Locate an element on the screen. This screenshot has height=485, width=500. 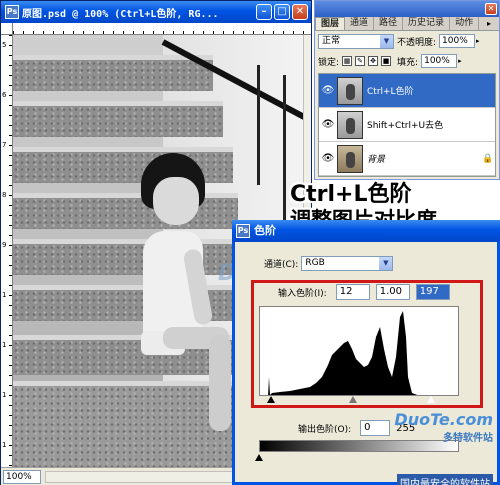
window-buttons: – □ ✕ is located at coordinates (282, 12).